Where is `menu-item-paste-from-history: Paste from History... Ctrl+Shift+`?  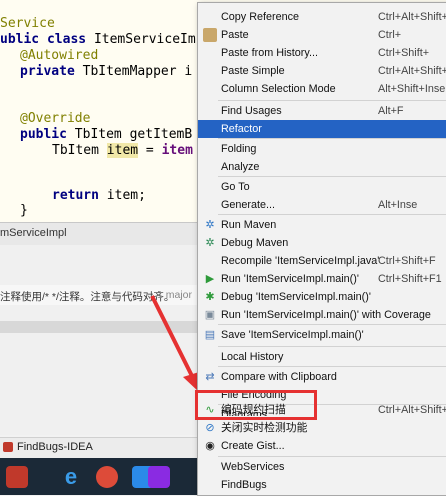
menu-item-paste-from-history: Paste from History... Ctrl+Shift+ is located at coordinates (322, 53).